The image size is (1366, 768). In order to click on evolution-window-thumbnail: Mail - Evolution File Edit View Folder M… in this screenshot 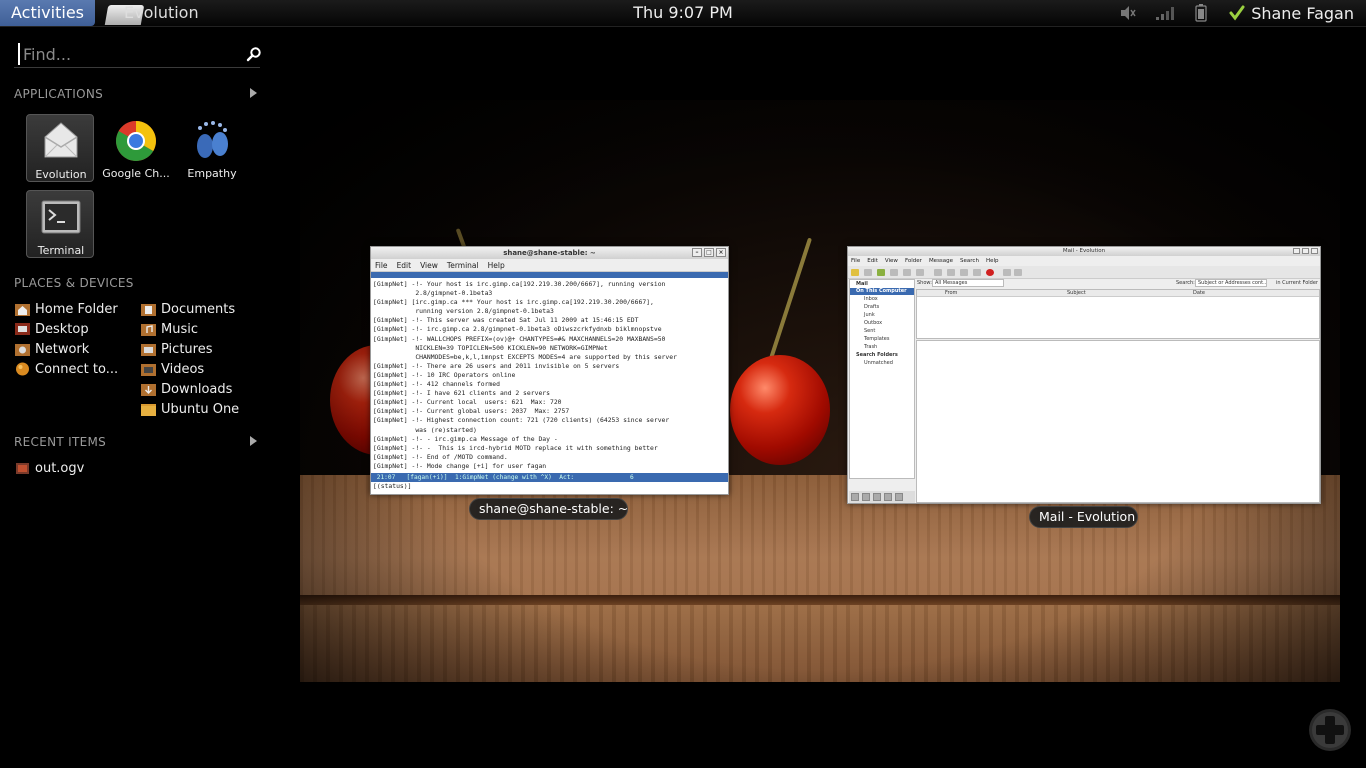, I will do `click(1084, 375)`.